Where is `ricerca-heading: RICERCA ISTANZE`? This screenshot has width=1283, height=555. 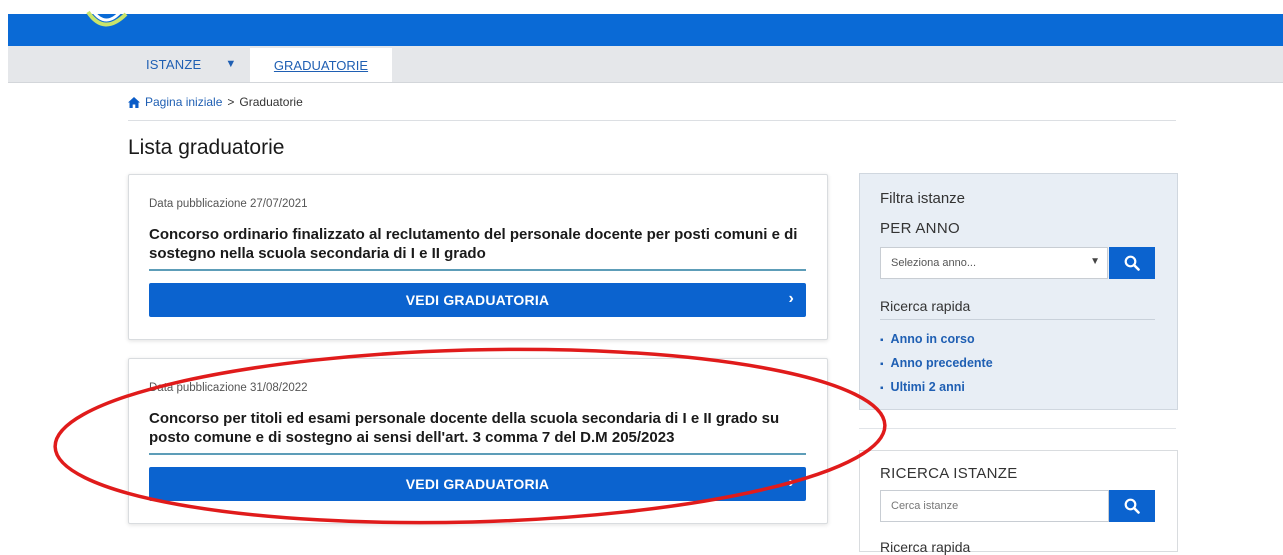
ricerca-heading: RICERCA ISTANZE is located at coordinates (949, 473).